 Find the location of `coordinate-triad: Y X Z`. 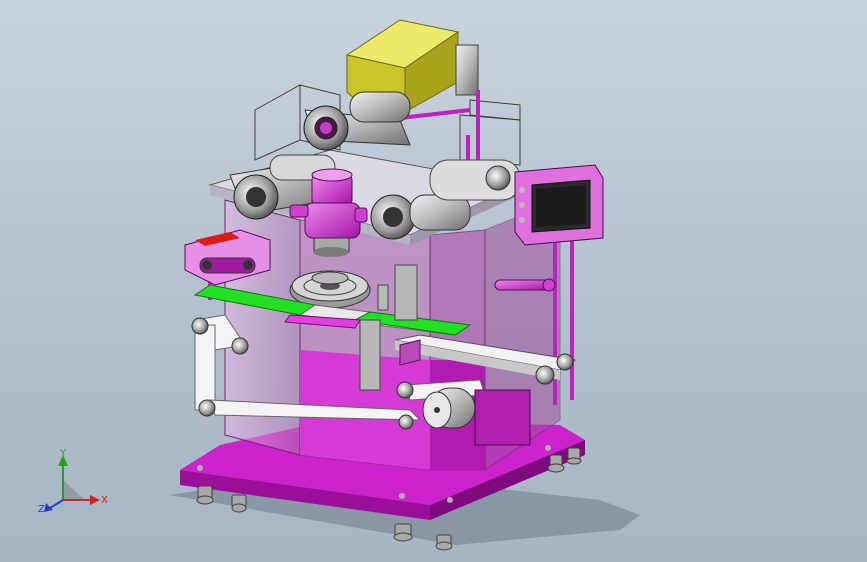

coordinate-triad: Y X Z is located at coordinates (73, 481).